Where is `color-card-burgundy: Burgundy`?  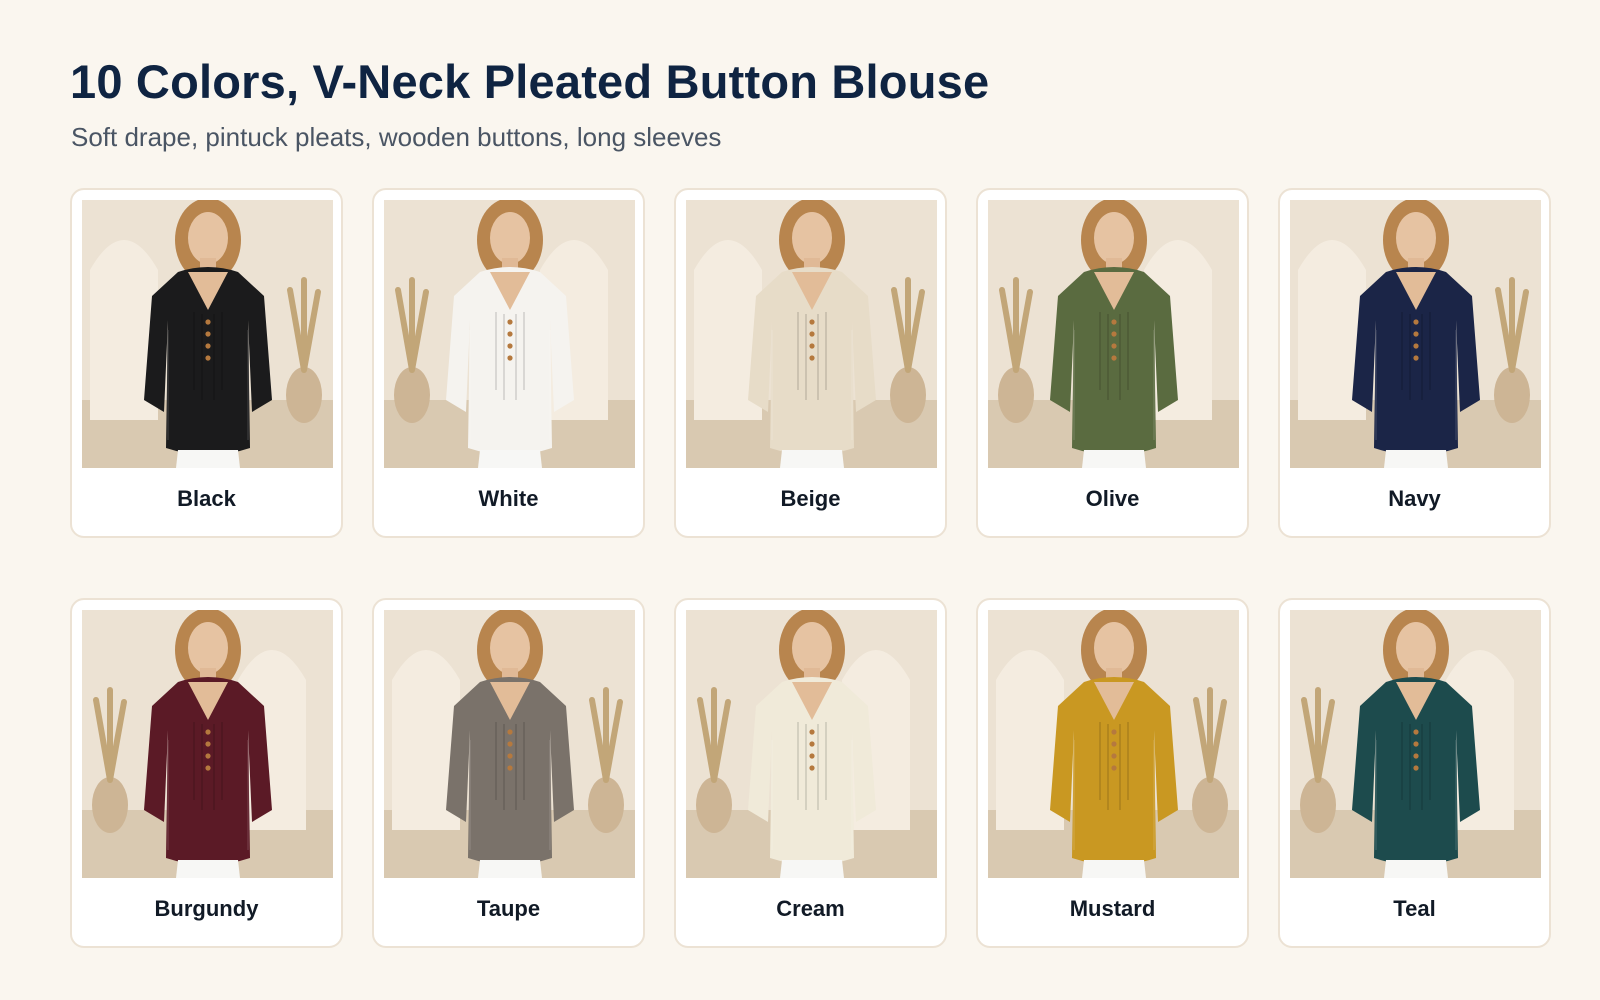
color-card-burgundy: Burgundy is located at coordinates (206, 773).